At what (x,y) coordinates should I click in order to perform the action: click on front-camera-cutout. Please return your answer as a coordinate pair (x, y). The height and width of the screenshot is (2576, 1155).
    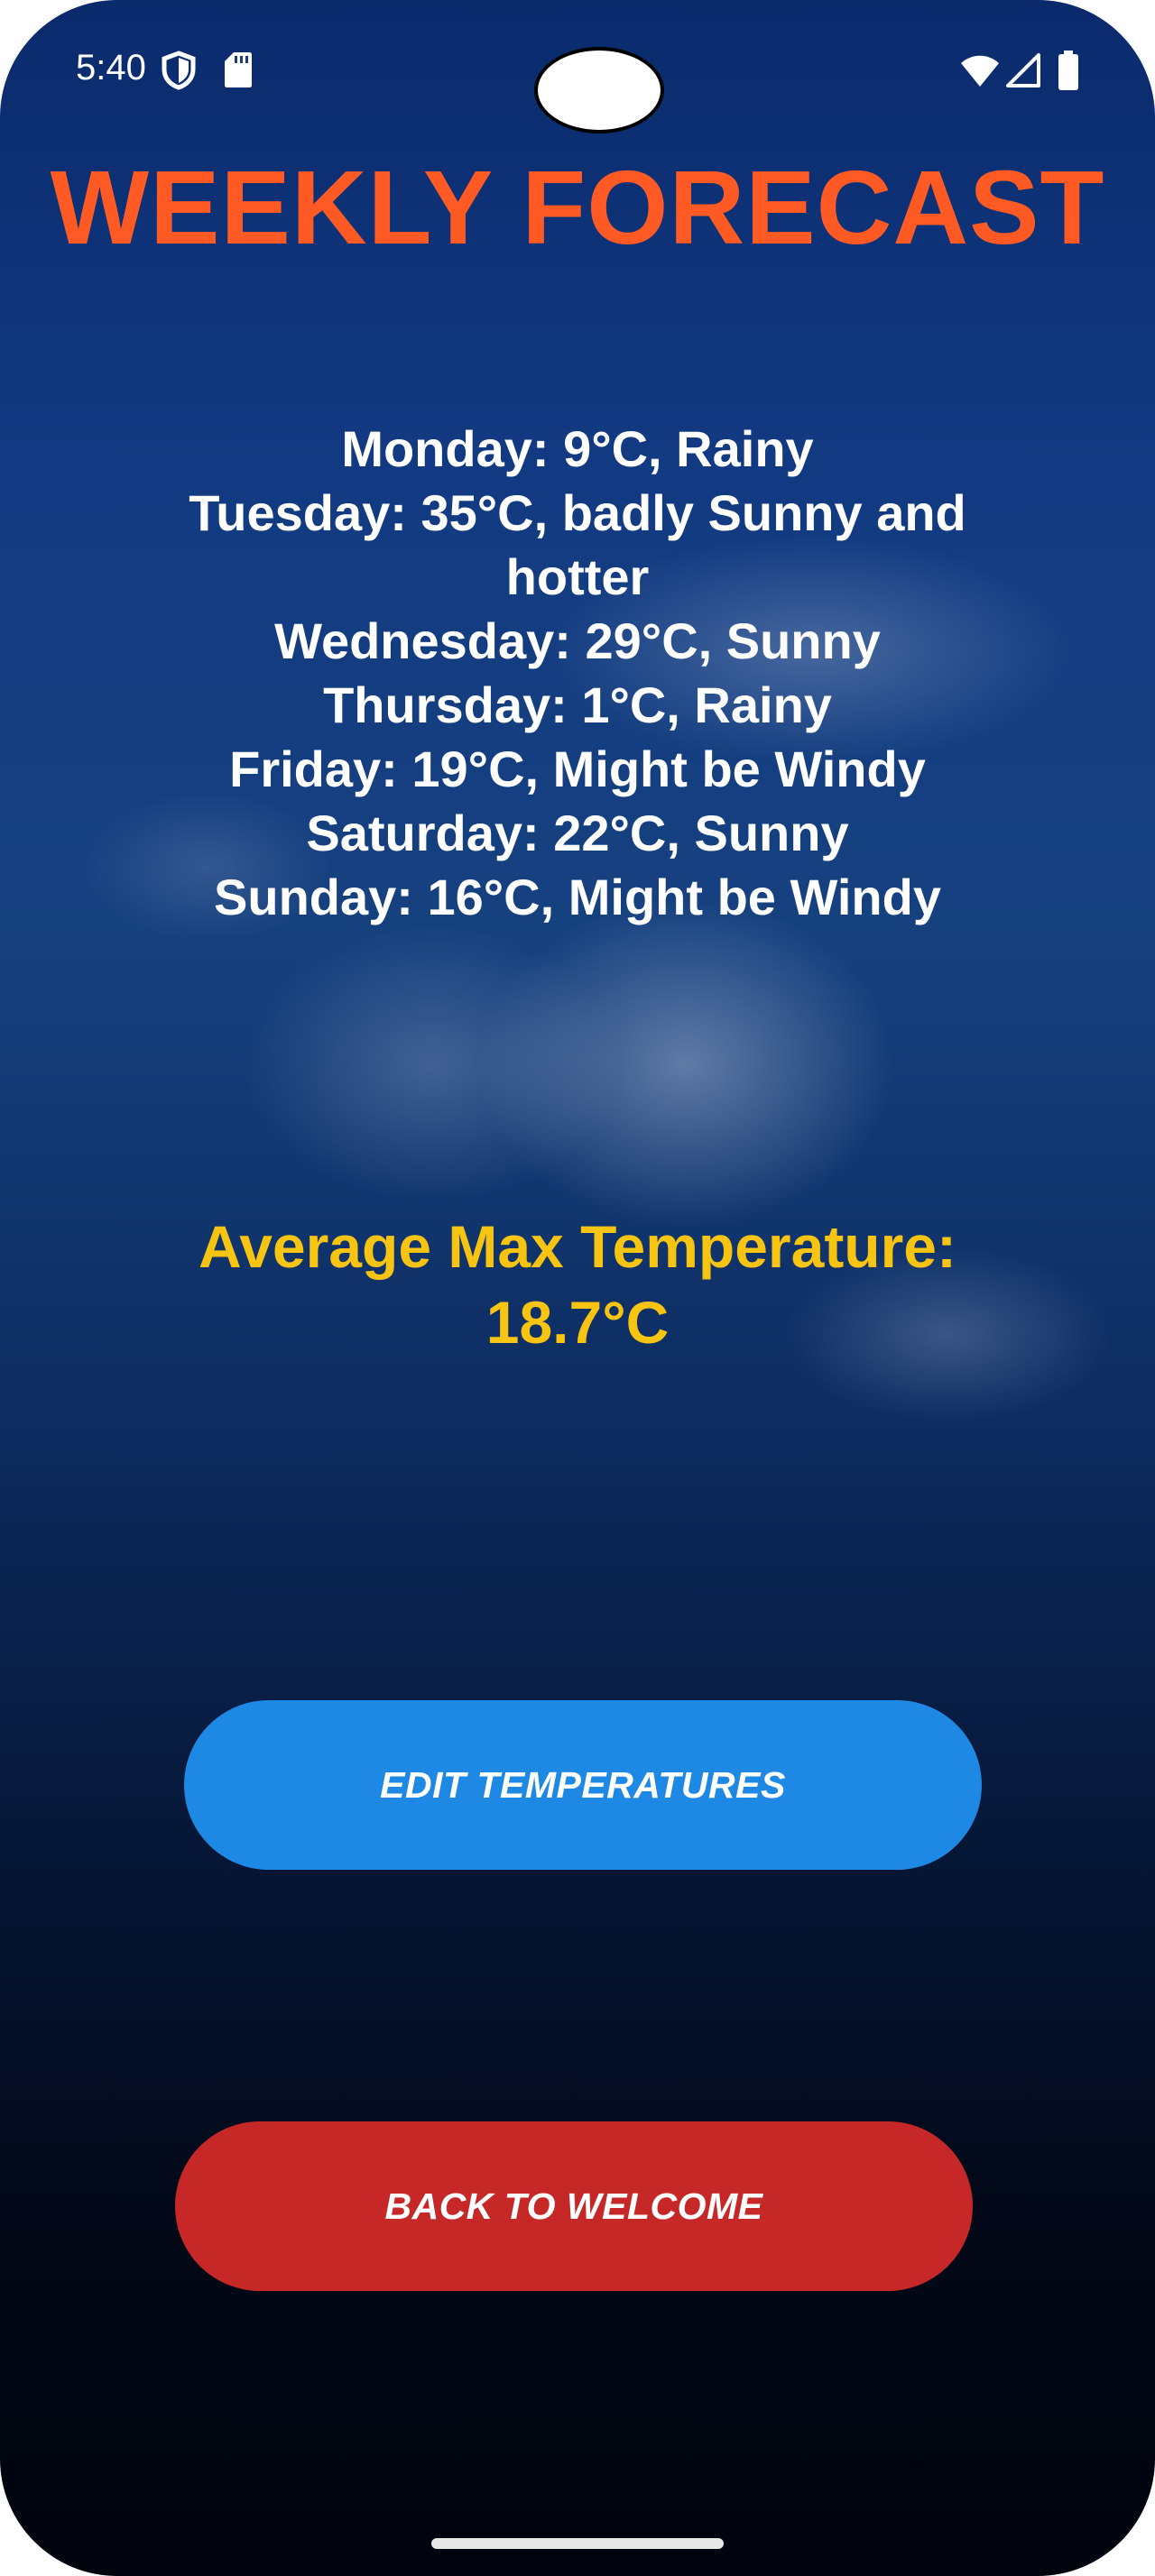
    Looking at the image, I should click on (599, 90).